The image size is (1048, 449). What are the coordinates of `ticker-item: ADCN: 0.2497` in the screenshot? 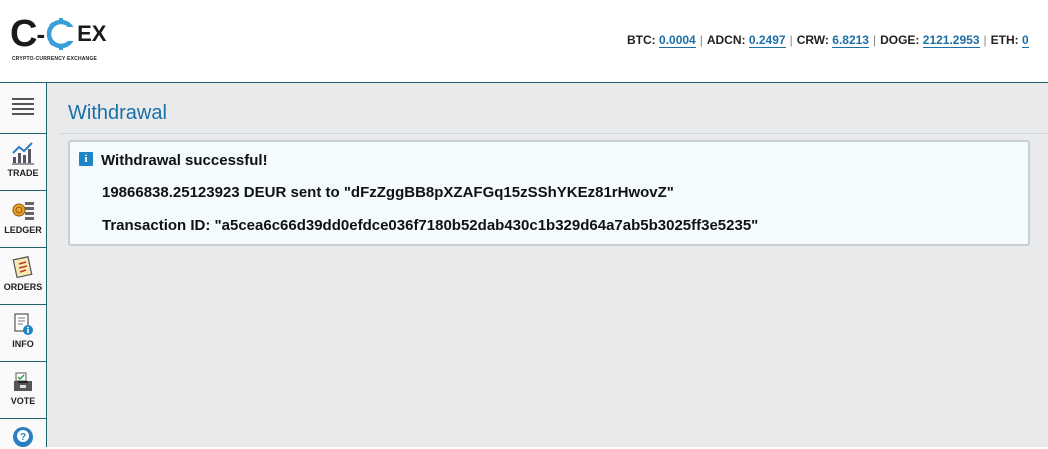 It's located at (746, 40).